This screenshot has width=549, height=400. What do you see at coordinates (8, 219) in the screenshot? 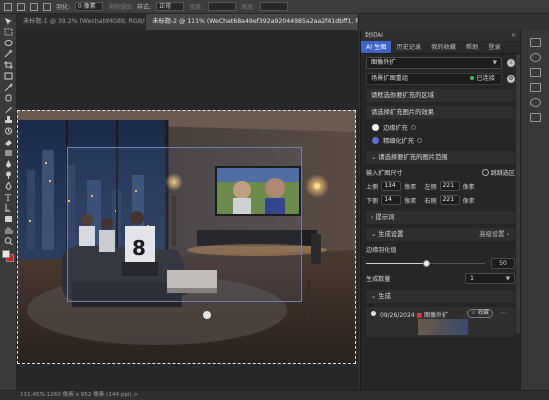
I see `shape-tool-icon` at bounding box center [8, 219].